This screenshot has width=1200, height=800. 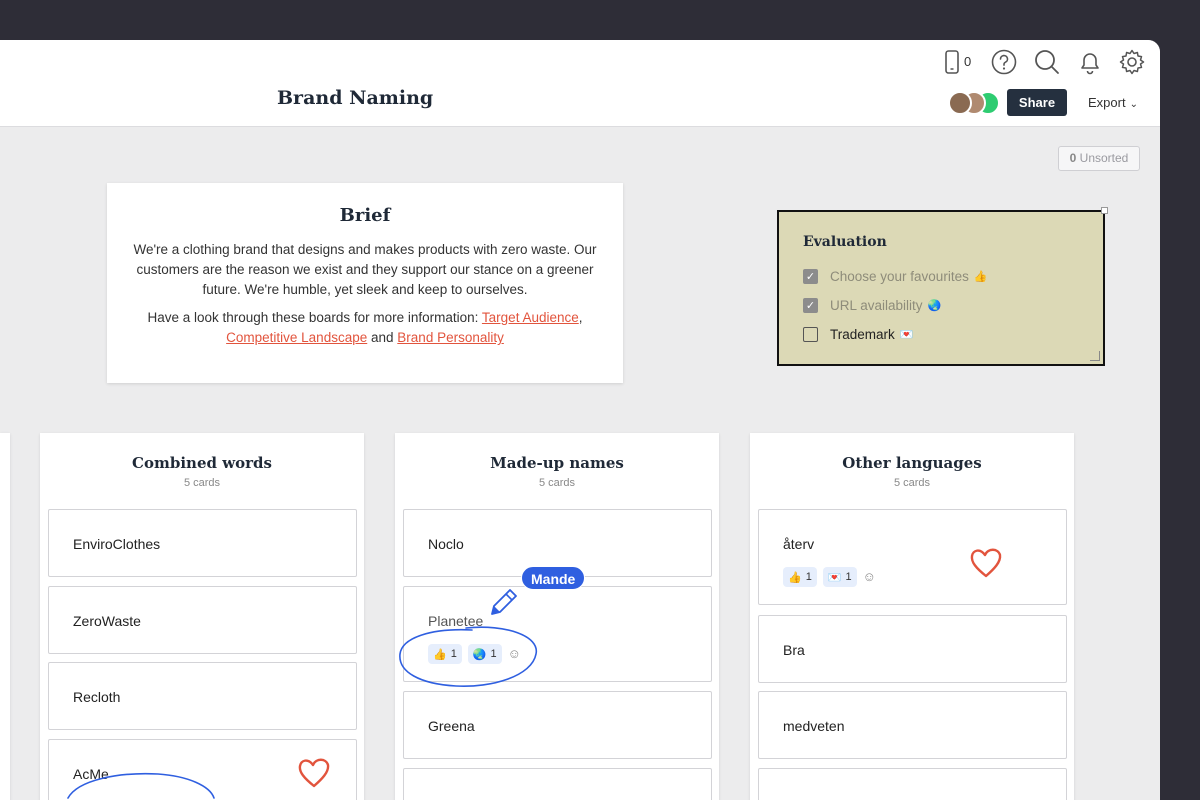 What do you see at coordinates (1037, 102) in the screenshot?
I see `share-button: Share` at bounding box center [1037, 102].